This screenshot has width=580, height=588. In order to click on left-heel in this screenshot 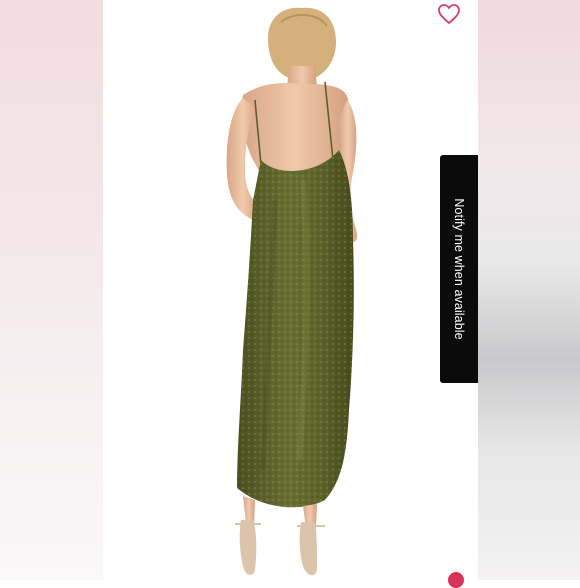, I will do `click(248, 547)`.